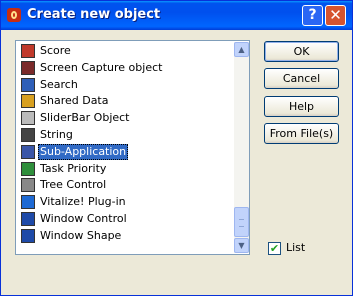 Image resolution: width=353 pixels, height=296 pixels. I want to click on list-item-label: Search, so click(59, 84).